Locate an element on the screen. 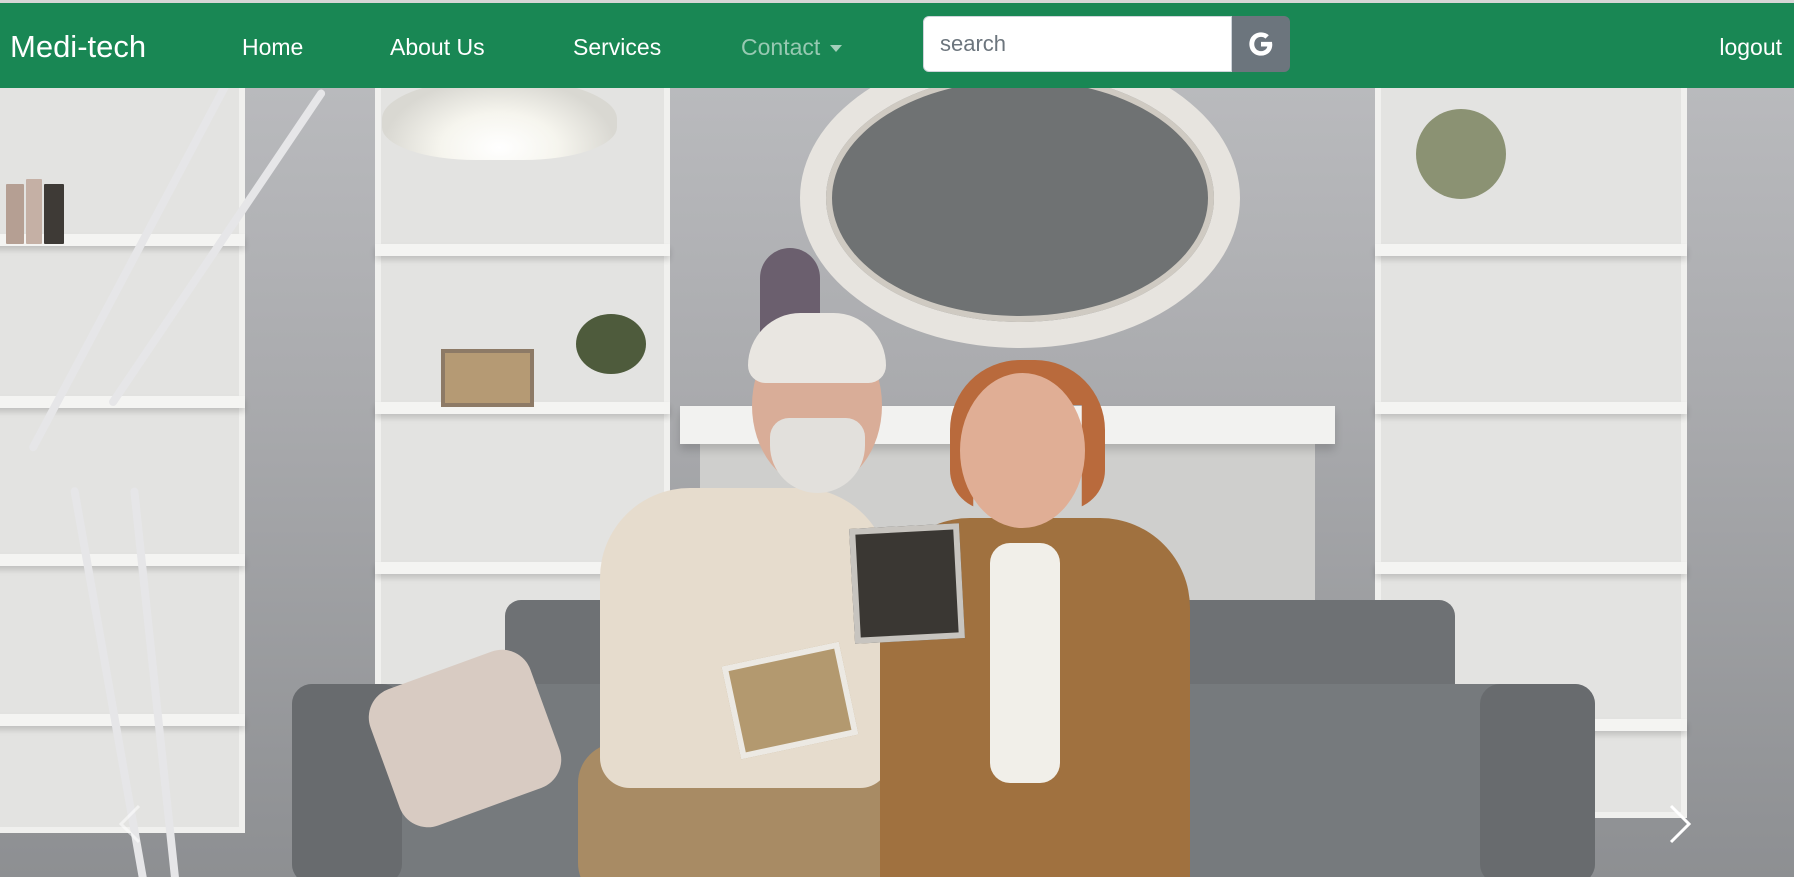  search-button is located at coordinates (1261, 44).